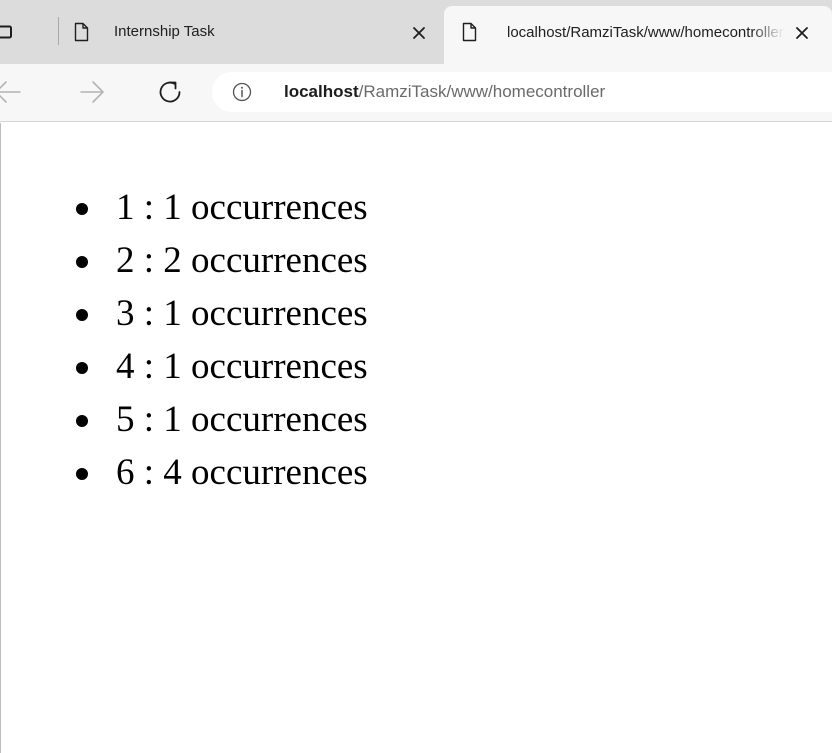 This screenshot has height=753, width=832. I want to click on forward-arrow-icon, so click(92, 92).